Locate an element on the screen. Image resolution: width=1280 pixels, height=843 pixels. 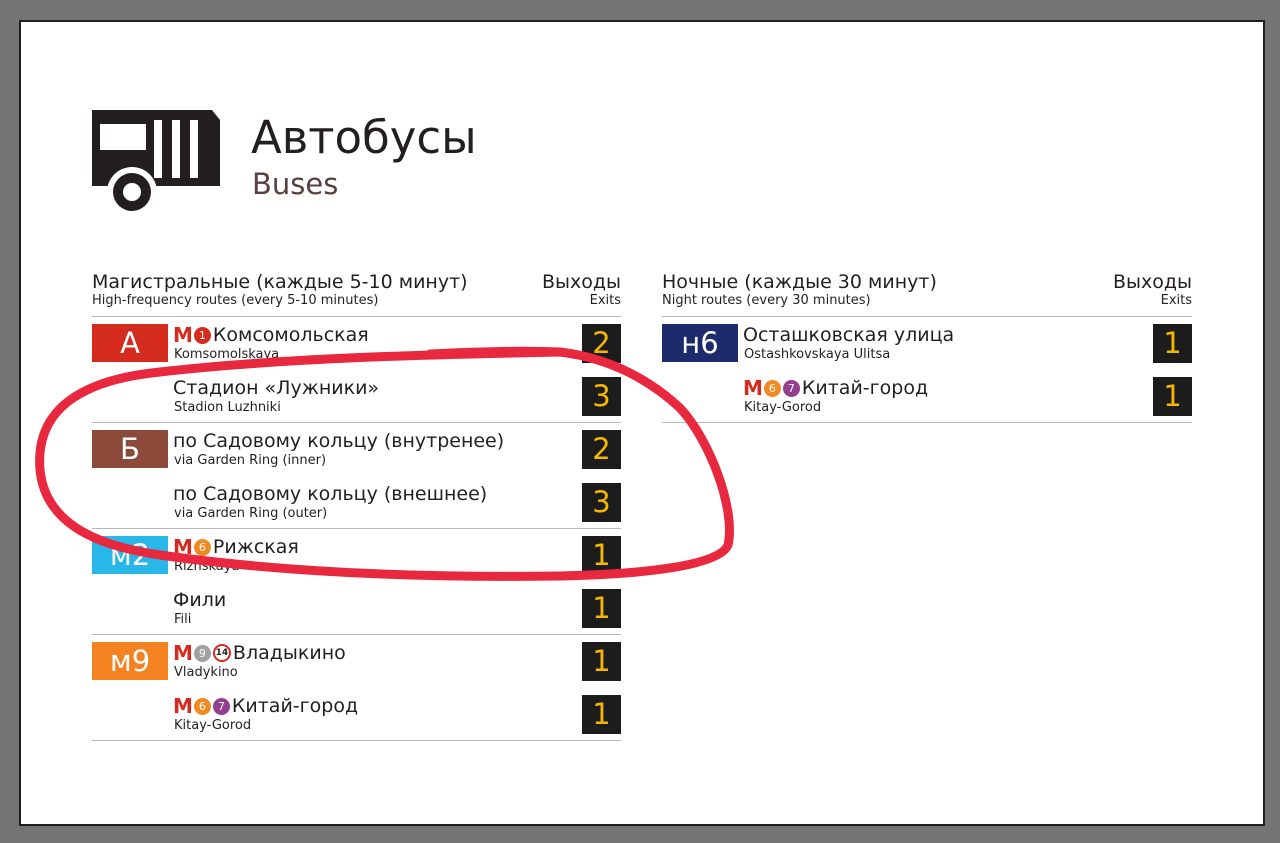
stop-info: Осташковская улица Ostashkovskaya Ulitsa is located at coordinates (848, 343).